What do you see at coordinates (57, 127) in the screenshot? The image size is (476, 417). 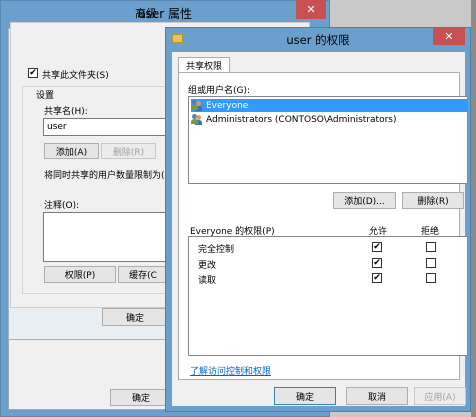 I see `share-name-value: user` at bounding box center [57, 127].